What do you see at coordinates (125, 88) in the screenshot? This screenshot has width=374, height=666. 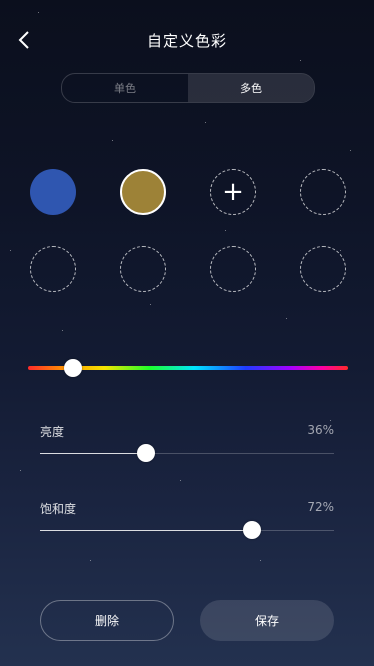 I see `tab-single-color: 单色` at bounding box center [125, 88].